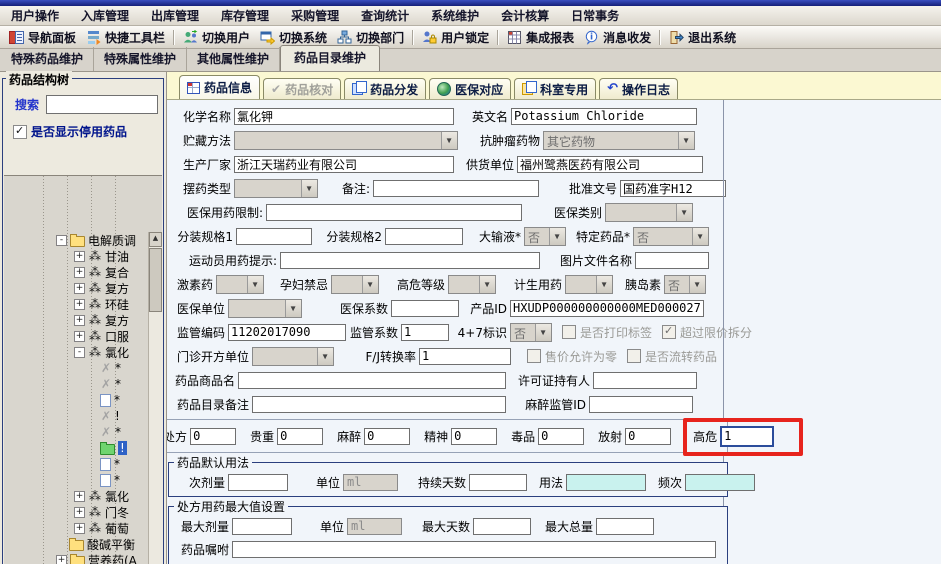  Describe the element at coordinates (105, 15) in the screenshot. I see `menu-inbound: 入库管理` at that location.